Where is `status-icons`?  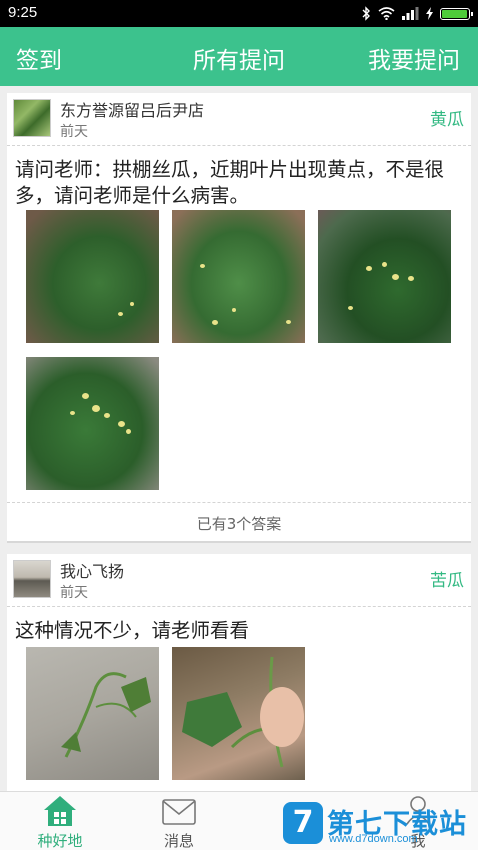 status-icons is located at coordinates (417, 13).